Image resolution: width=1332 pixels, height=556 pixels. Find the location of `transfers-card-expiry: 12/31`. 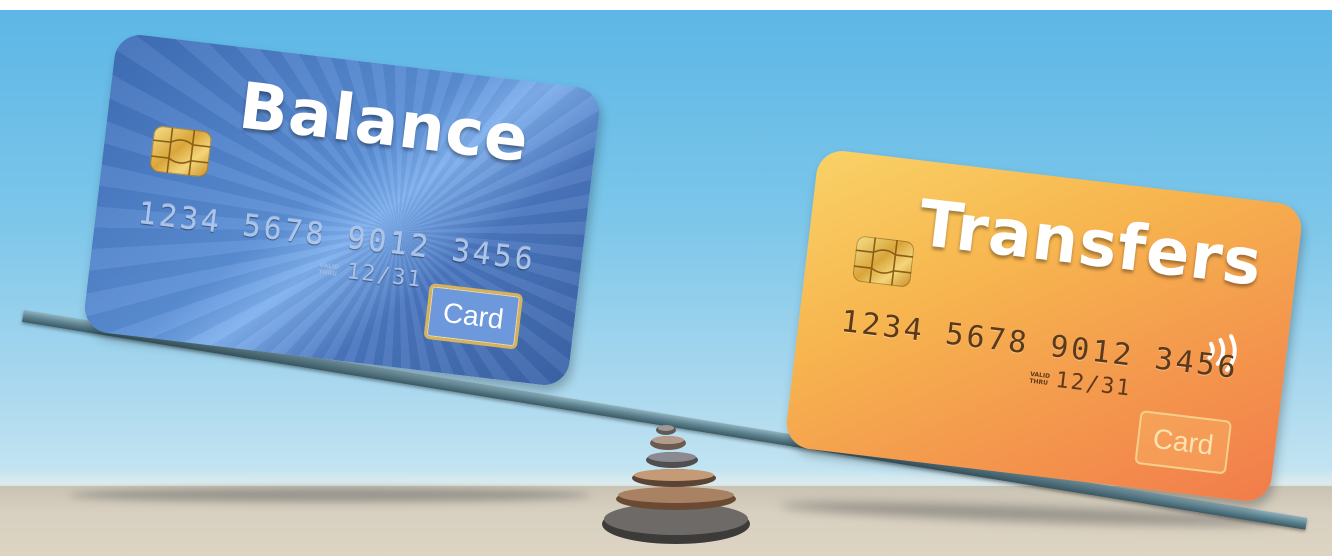

transfers-card-expiry: 12/31 is located at coordinates (1093, 384).